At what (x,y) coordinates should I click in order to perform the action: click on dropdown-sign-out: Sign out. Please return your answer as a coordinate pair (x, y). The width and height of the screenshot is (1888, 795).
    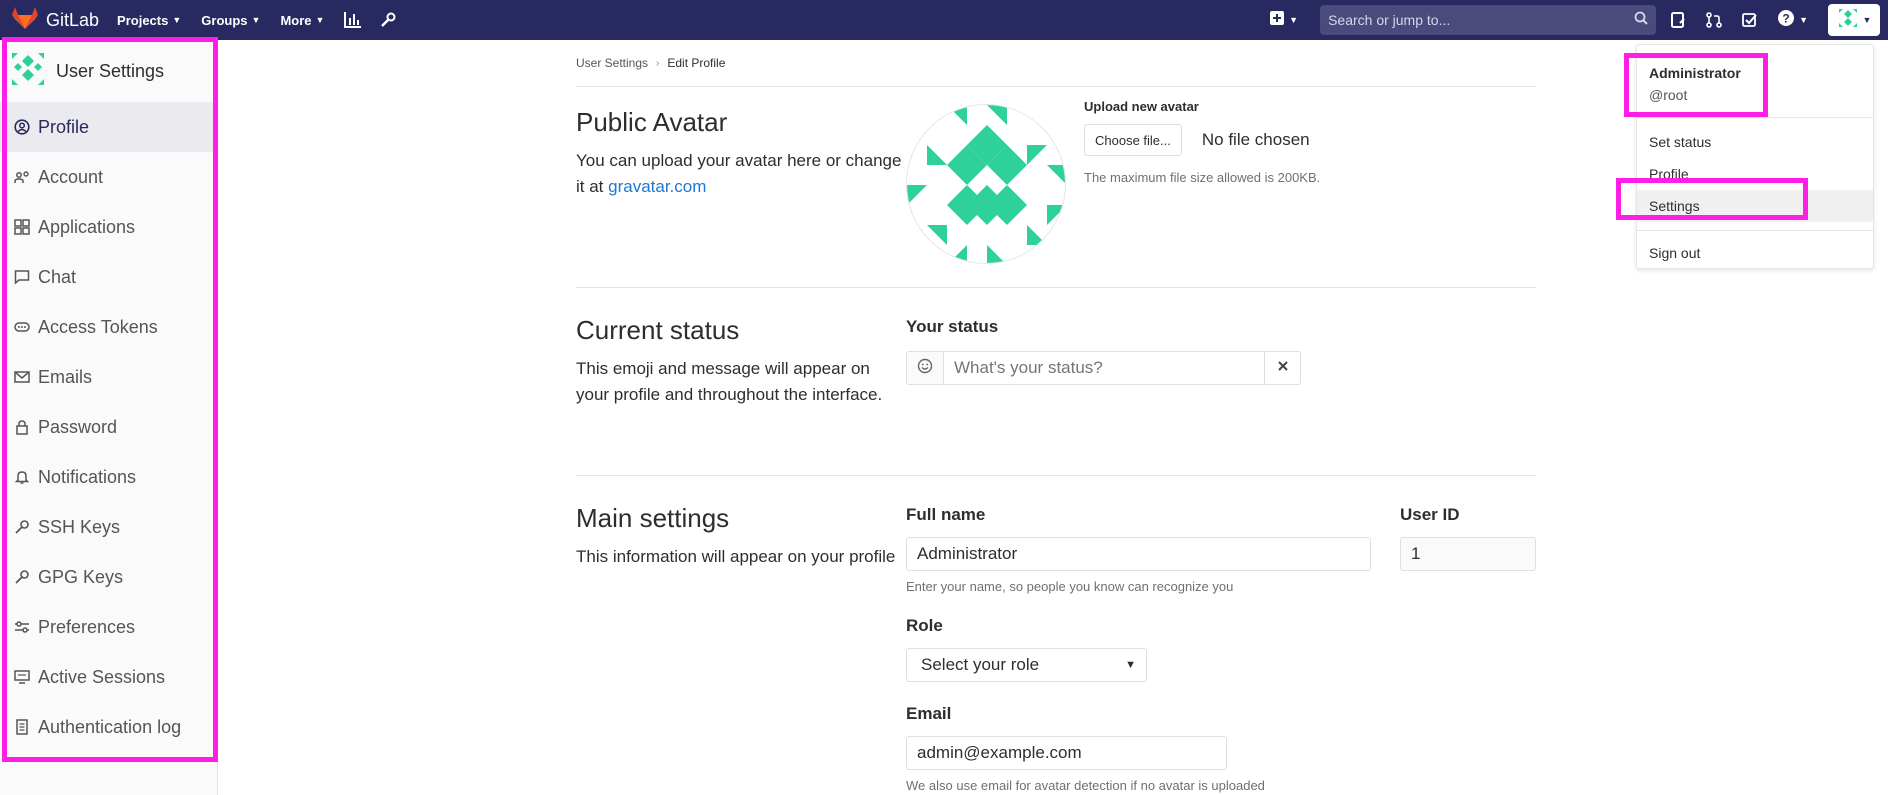
    Looking at the image, I should click on (1755, 253).